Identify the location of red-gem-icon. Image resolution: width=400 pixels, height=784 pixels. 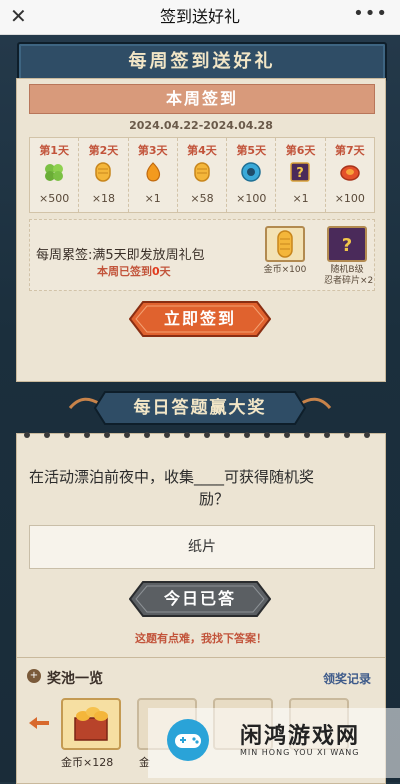
(349, 173).